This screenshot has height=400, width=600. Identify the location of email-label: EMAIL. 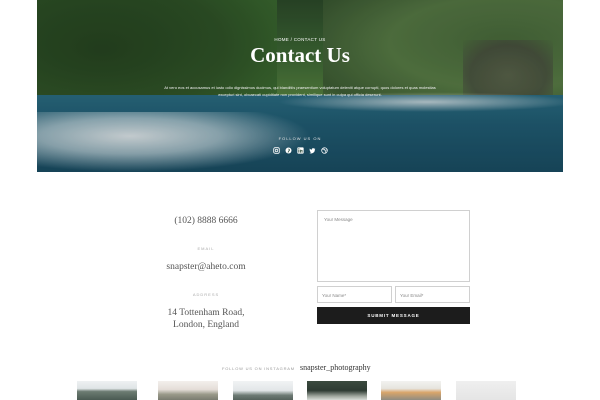
(206, 248).